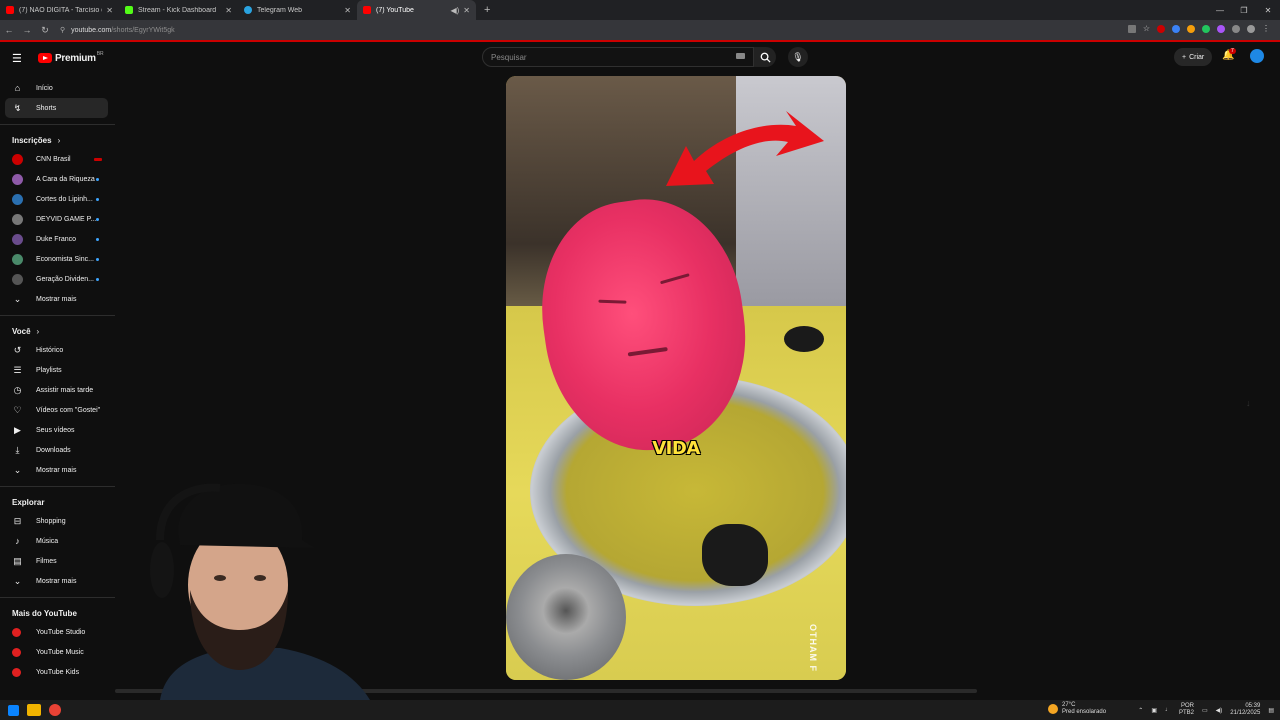 Image resolution: width=1280 pixels, height=720 pixels. Describe the element at coordinates (1271, 710) in the screenshot. I see `notification-center-icon: ▤` at that location.